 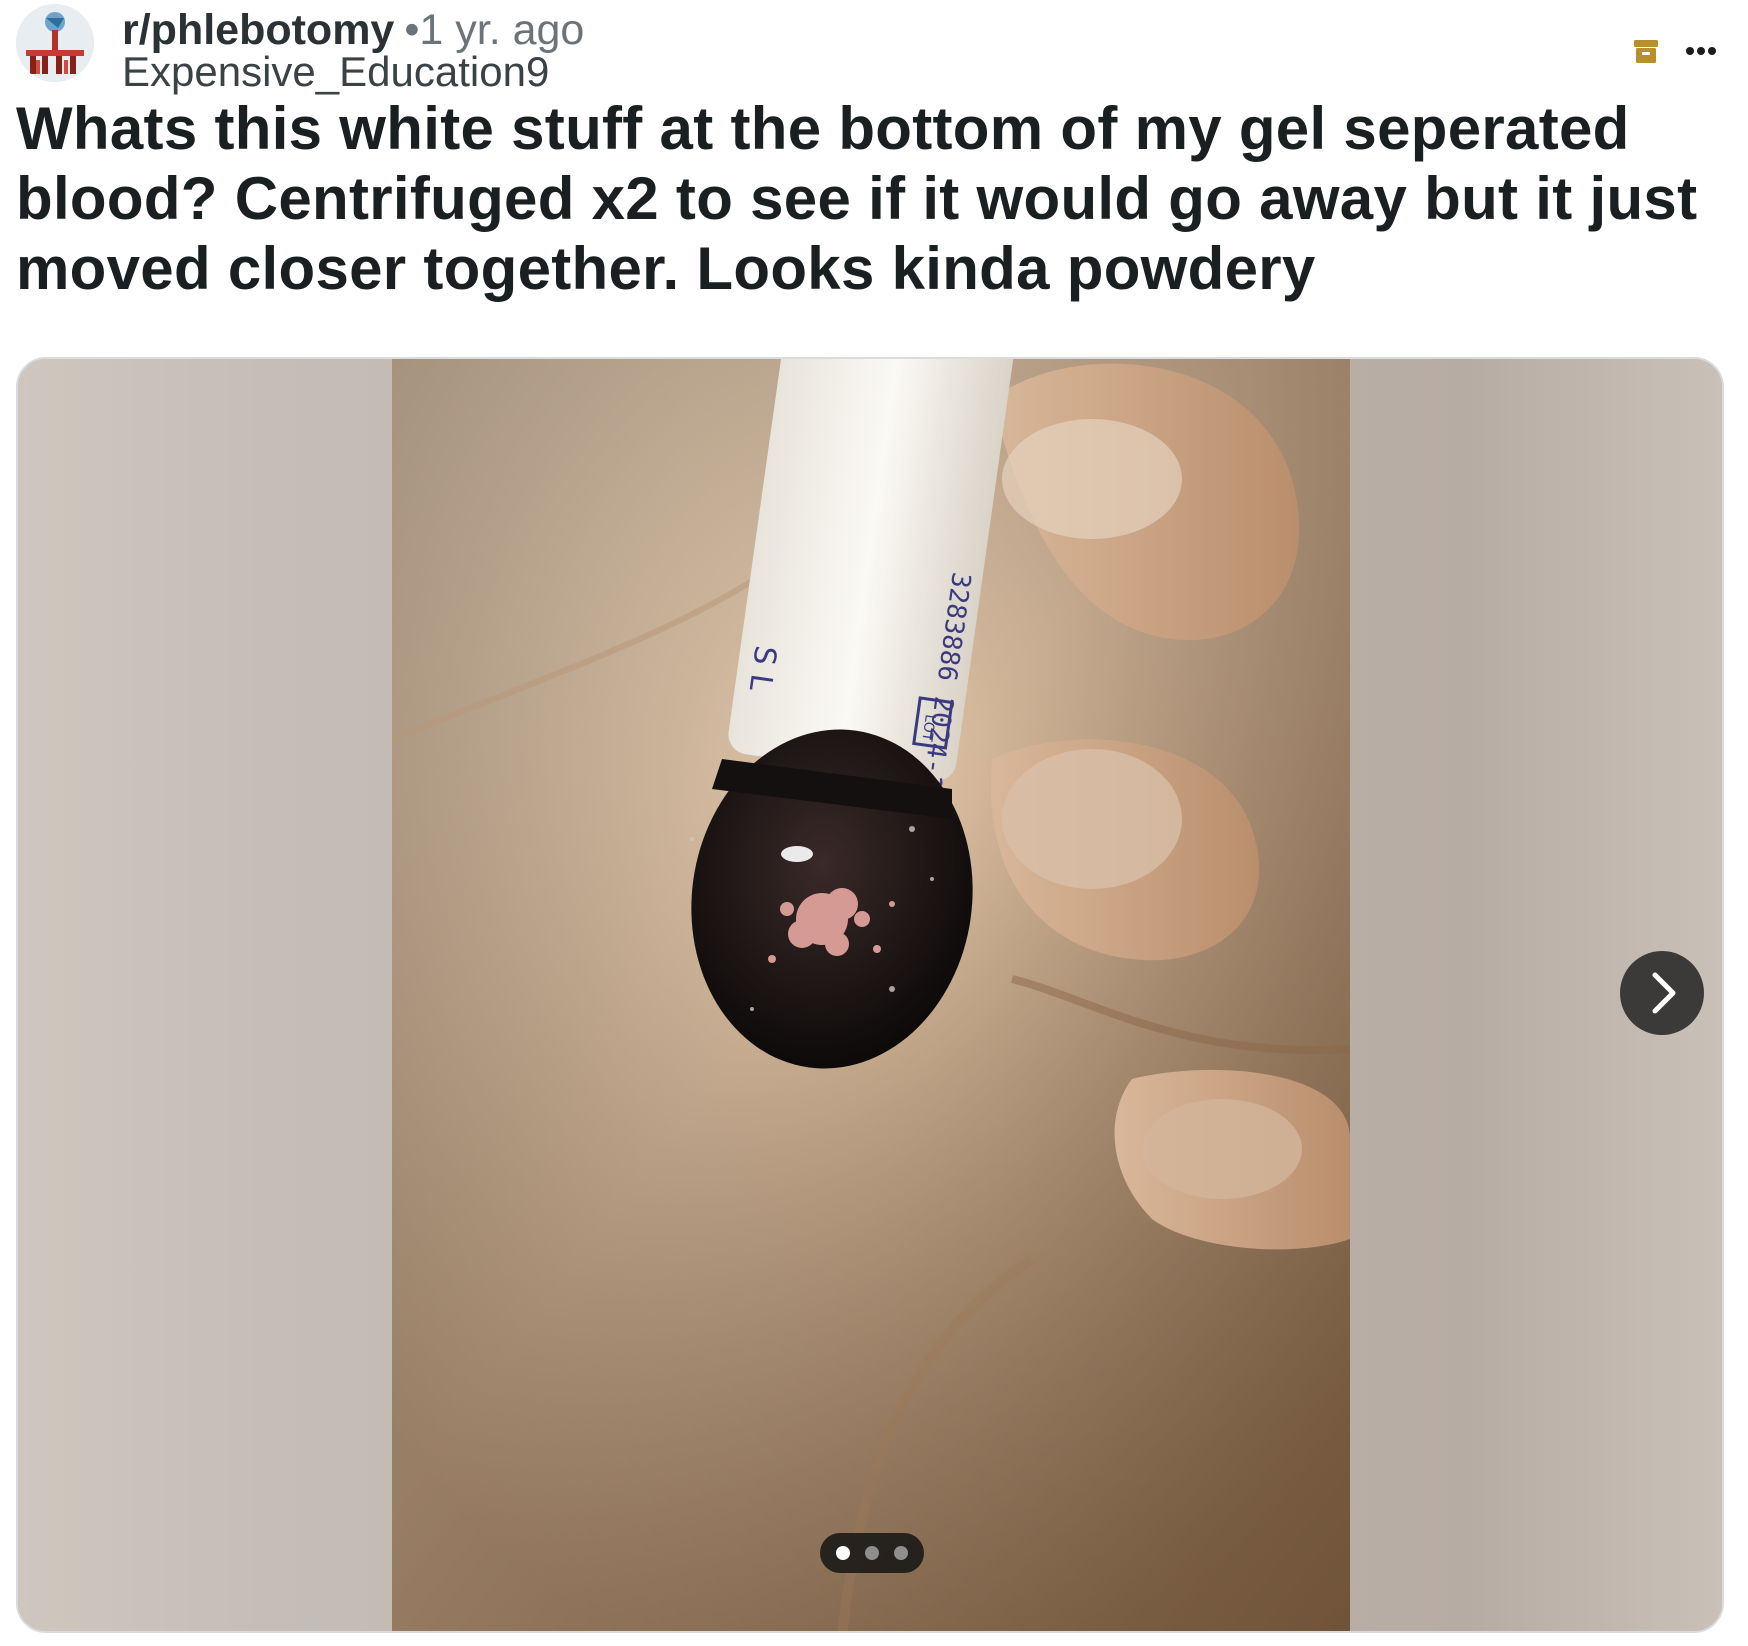 What do you see at coordinates (258, 30) in the screenshot?
I see `subreddit-name-link: r/phlebotomy` at bounding box center [258, 30].